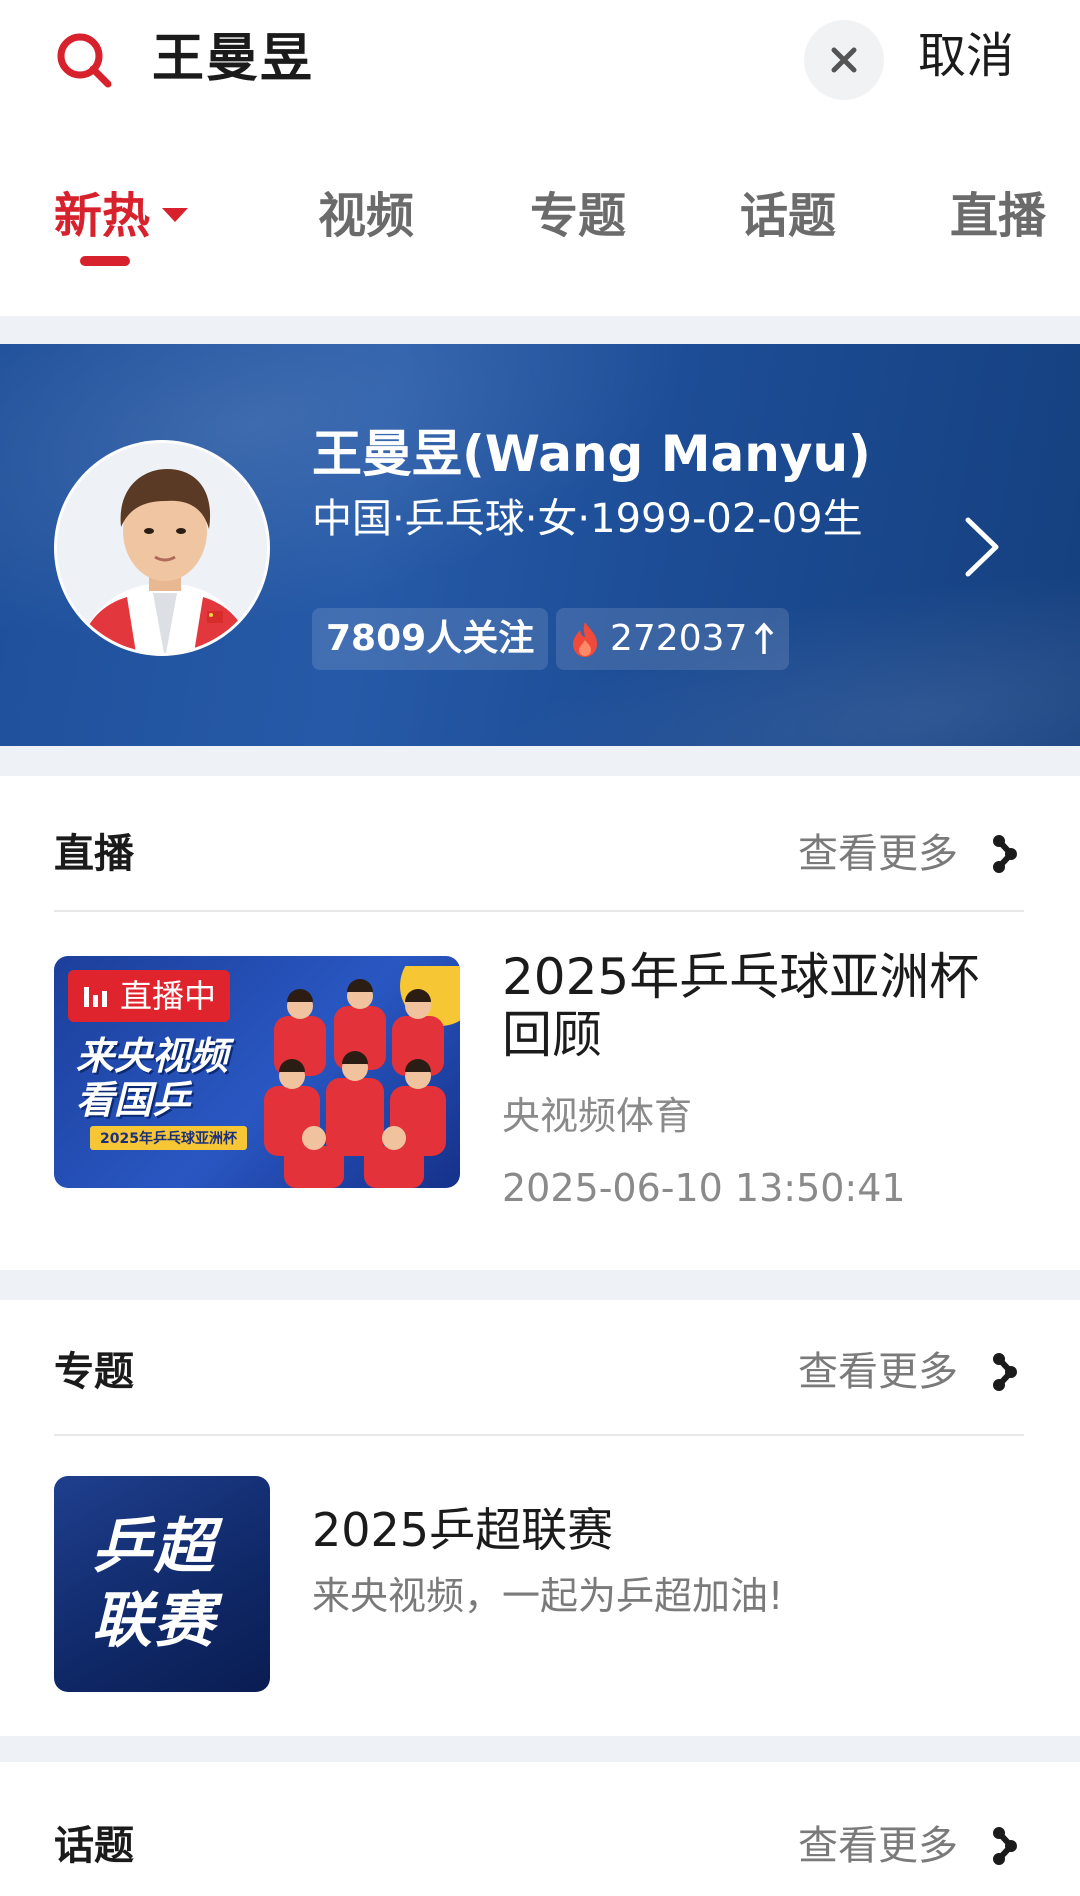 The width and height of the screenshot is (1080, 1896). Describe the element at coordinates (585, 639) in the screenshot. I see `flame-icon` at that location.